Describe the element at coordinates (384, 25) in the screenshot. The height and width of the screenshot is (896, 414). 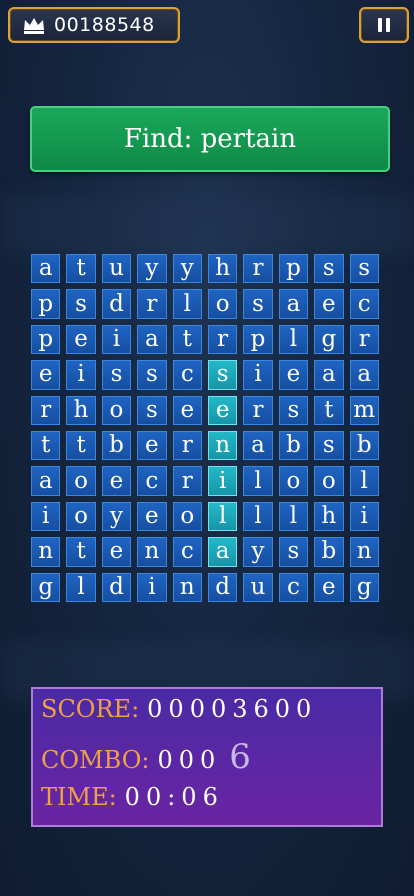
I see `pause-button` at that location.